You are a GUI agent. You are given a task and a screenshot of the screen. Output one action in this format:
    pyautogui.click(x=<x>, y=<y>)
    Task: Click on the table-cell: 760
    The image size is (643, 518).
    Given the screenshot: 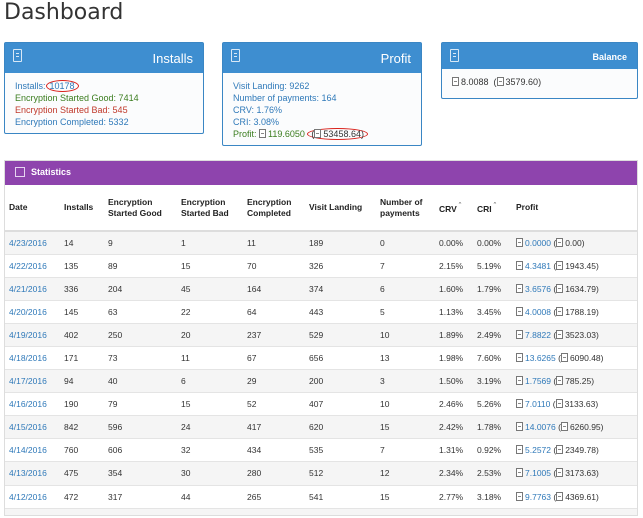 What is the action you would take?
    pyautogui.click(x=82, y=450)
    